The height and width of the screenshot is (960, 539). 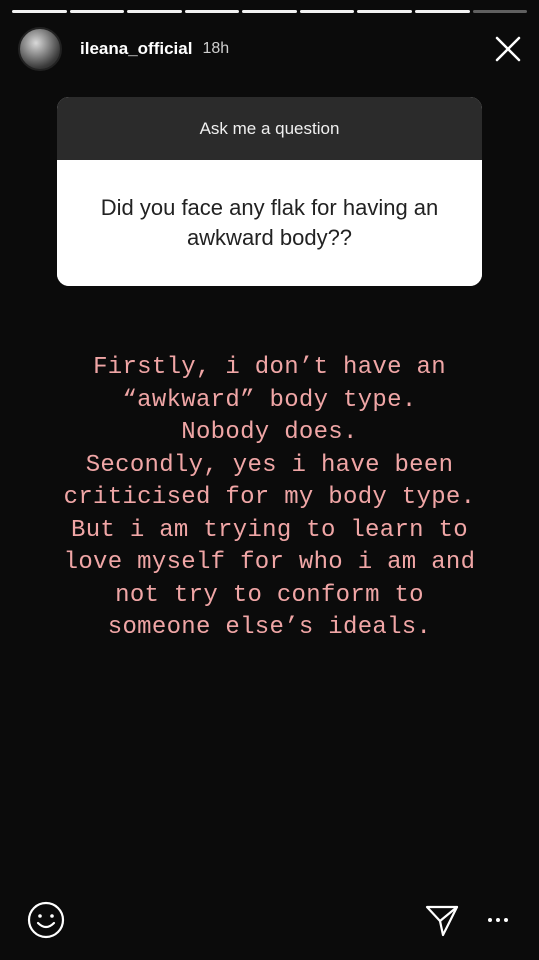 I want to click on answer-line: not try to conform to, so click(x=269, y=595).